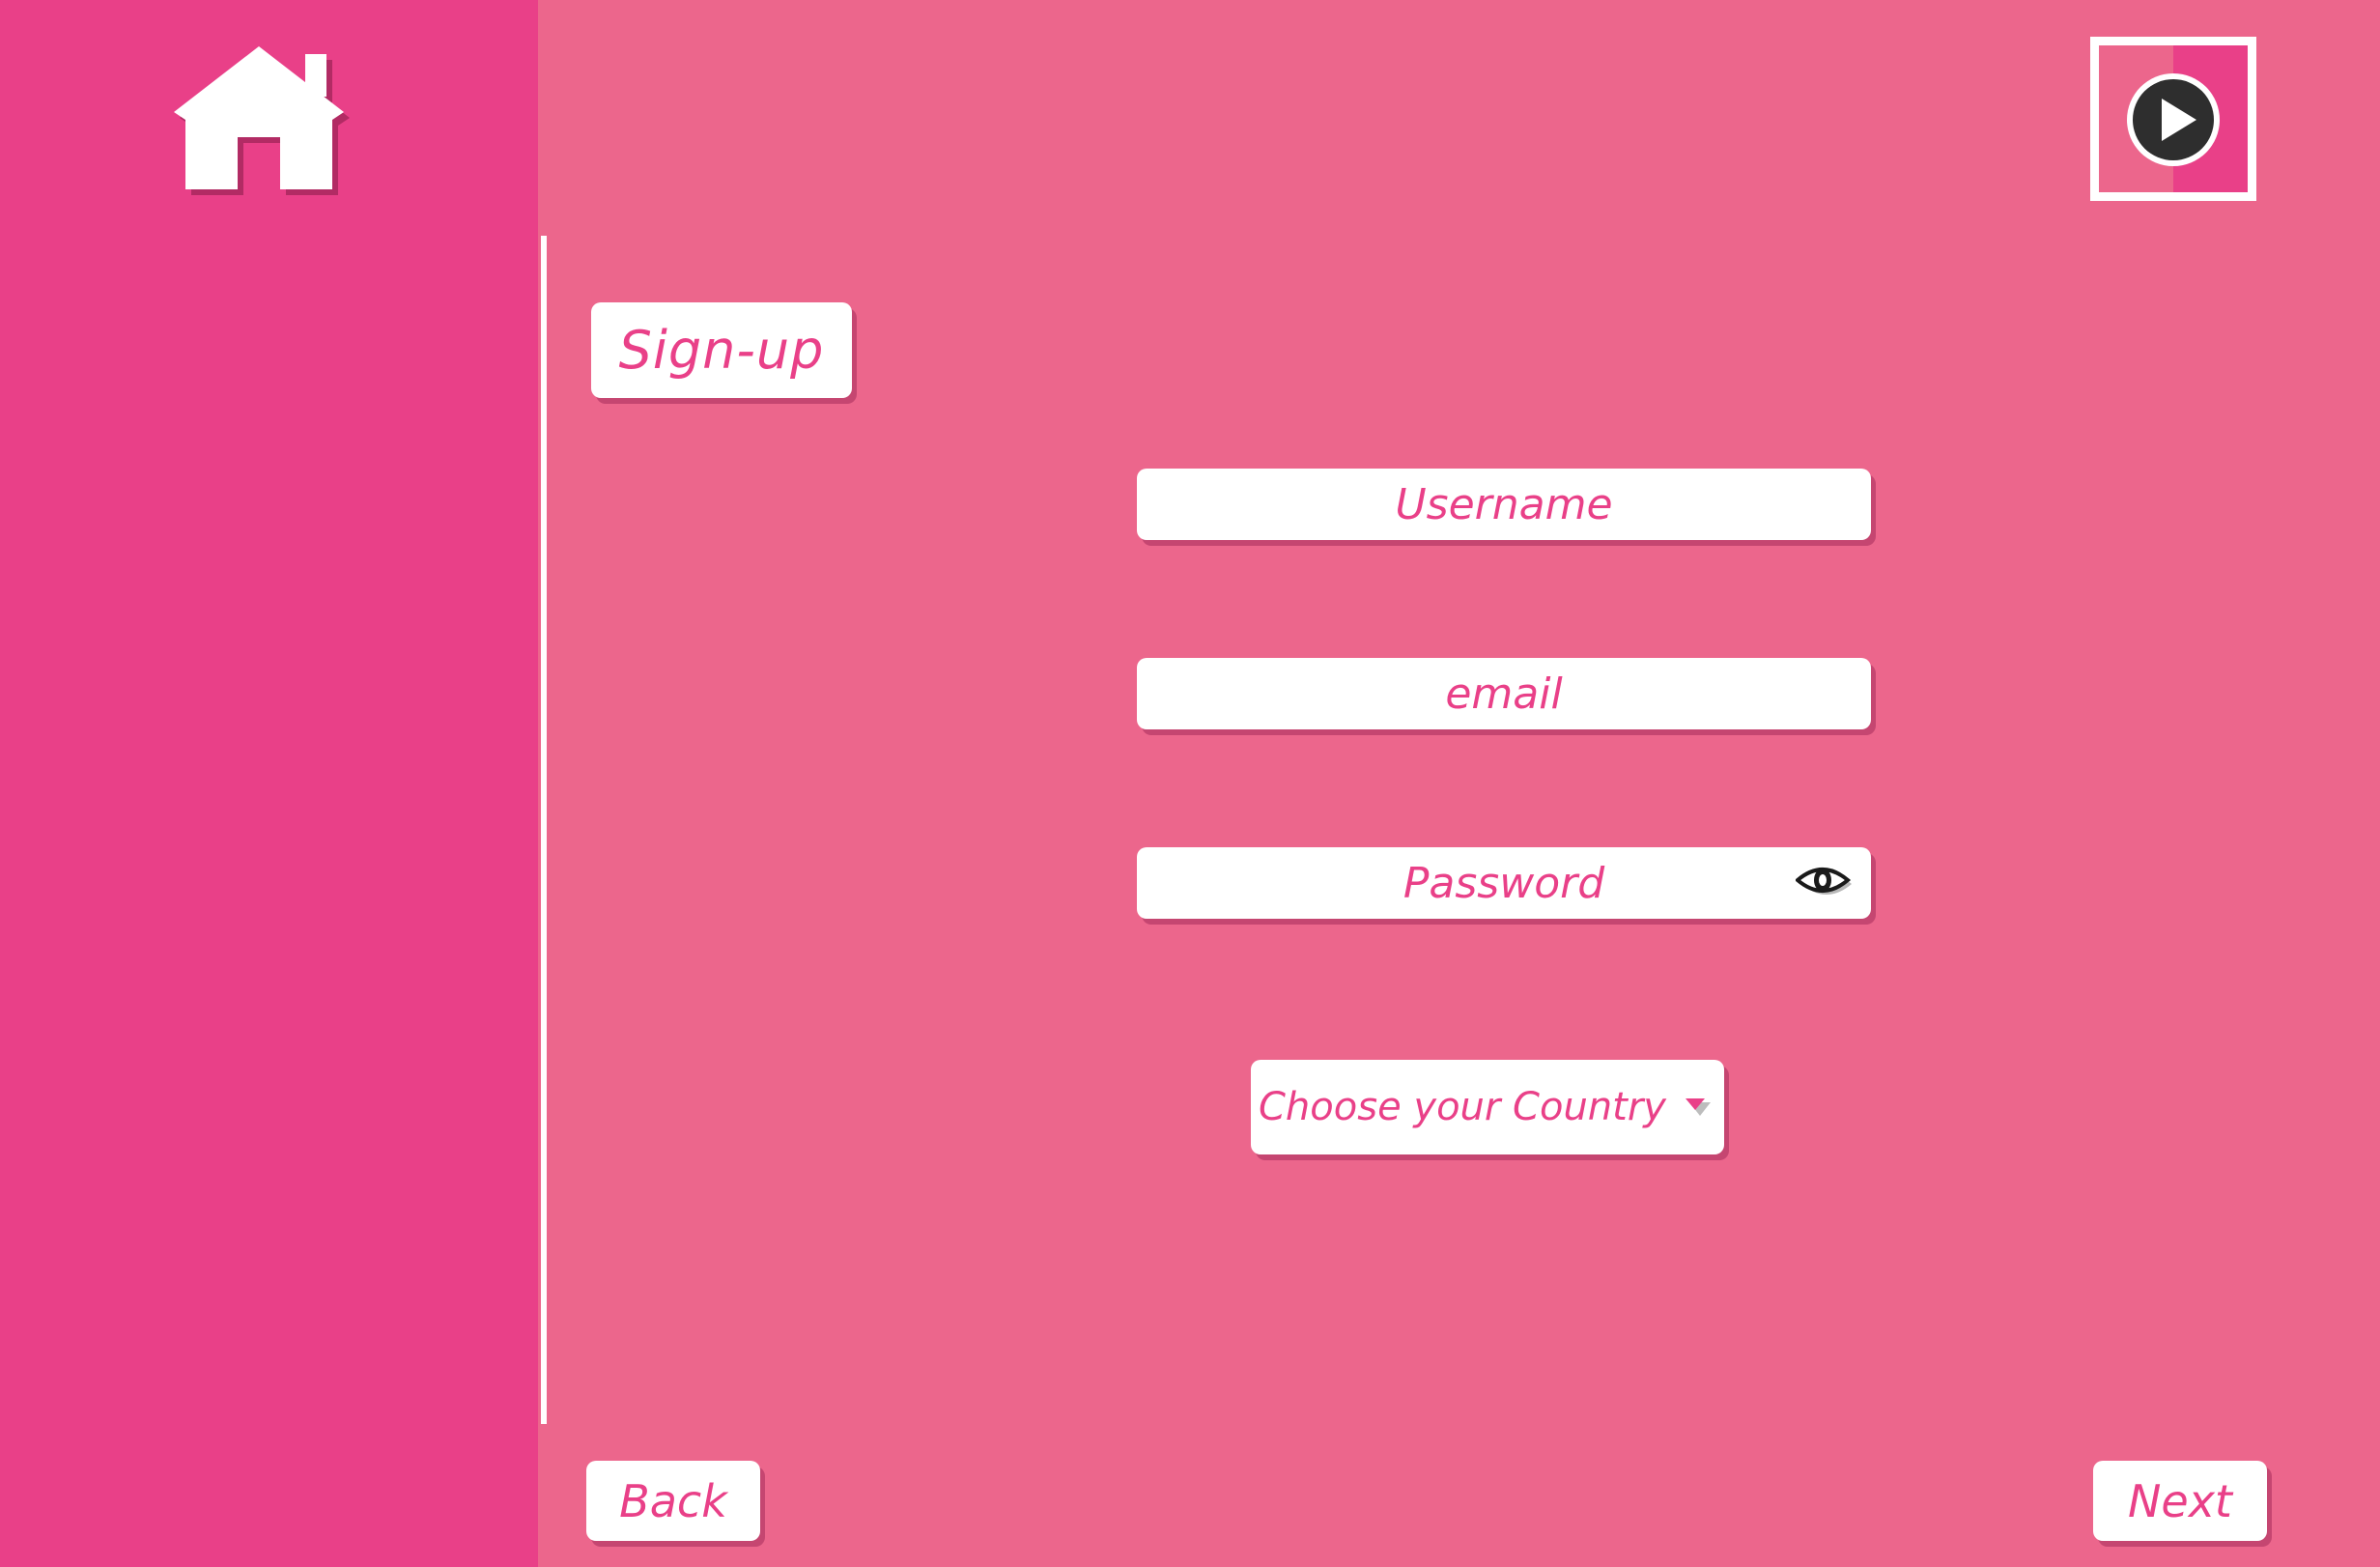  I want to click on home-icon, so click(262, 121).